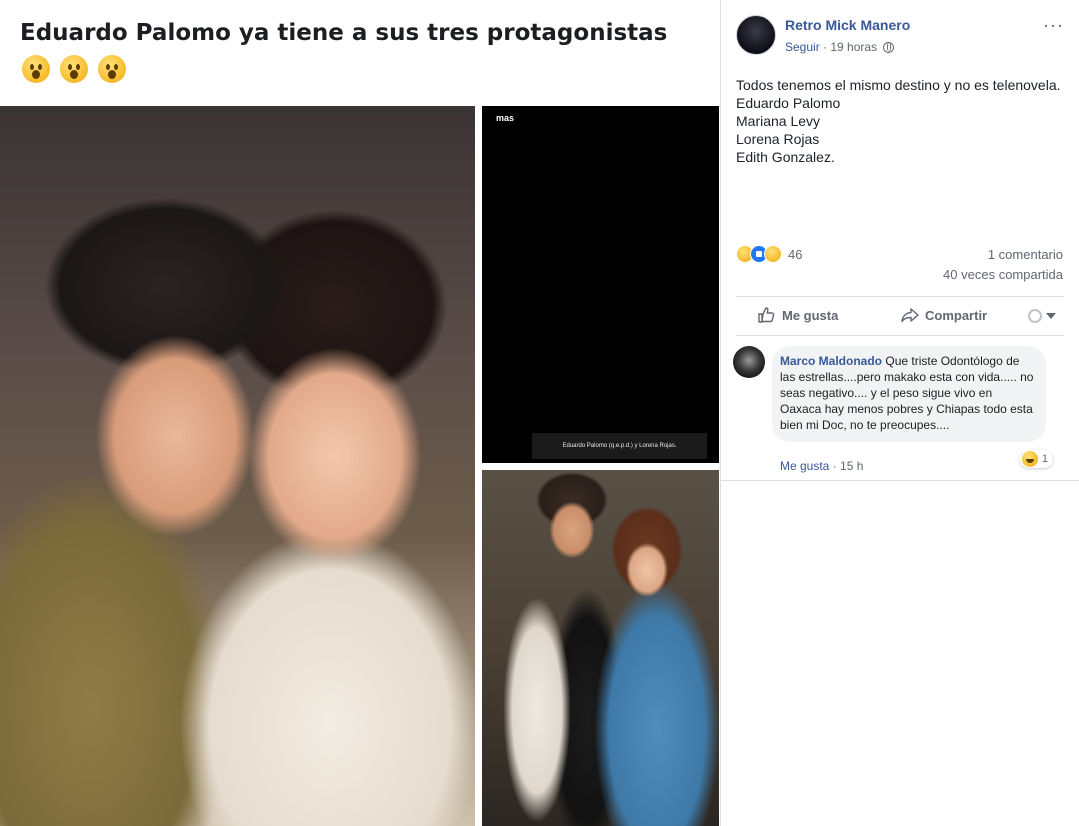  I want to click on post-meta: Seguir · 19 horas, so click(840, 47).